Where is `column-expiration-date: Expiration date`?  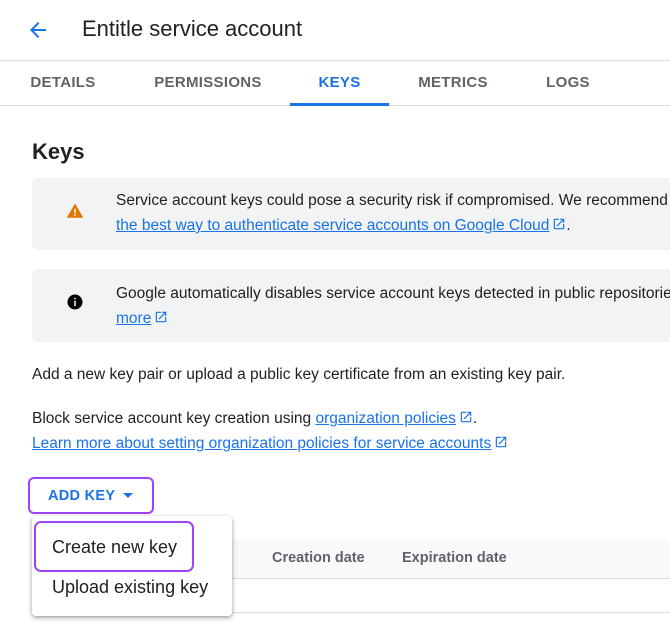
column-expiration-date: Expiration date is located at coordinates (454, 558).